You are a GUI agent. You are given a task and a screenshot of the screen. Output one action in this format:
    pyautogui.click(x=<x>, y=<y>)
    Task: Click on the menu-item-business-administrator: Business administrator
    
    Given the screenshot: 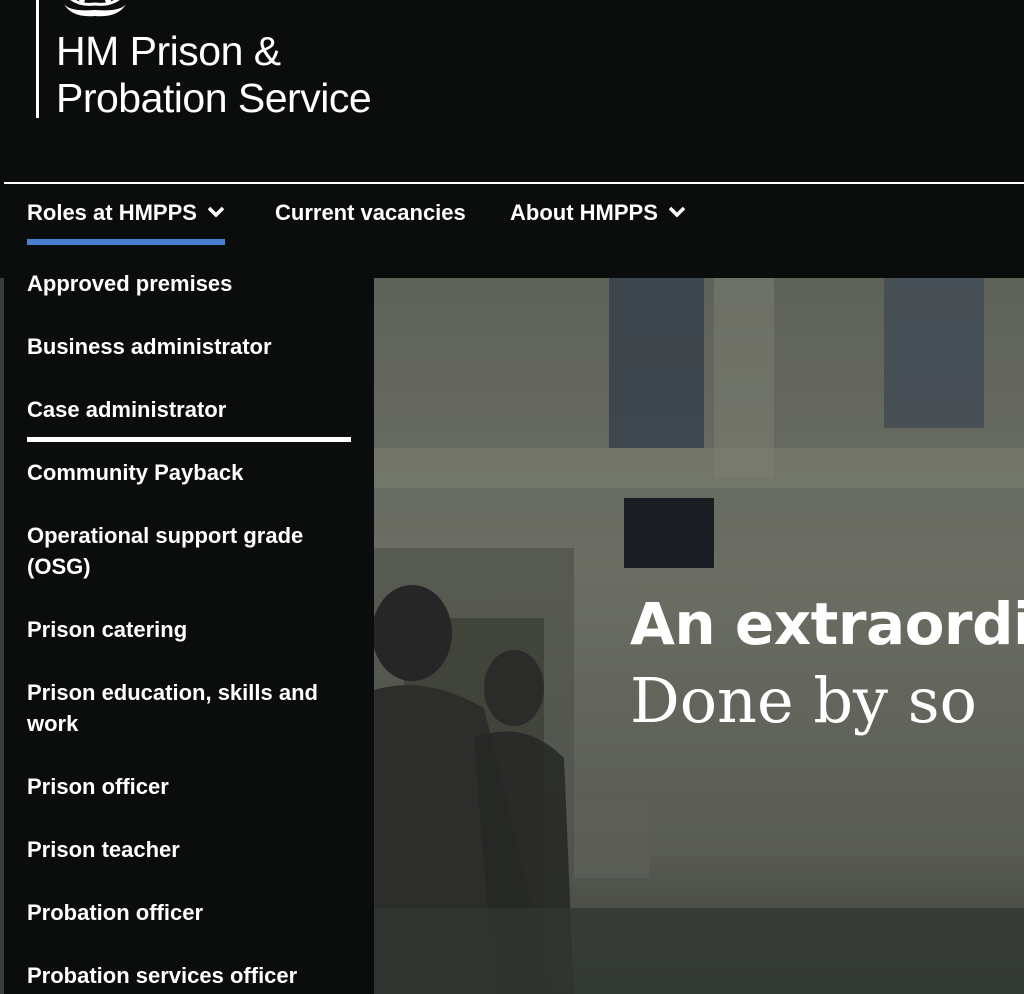 What is the action you would take?
    pyautogui.click(x=187, y=346)
    